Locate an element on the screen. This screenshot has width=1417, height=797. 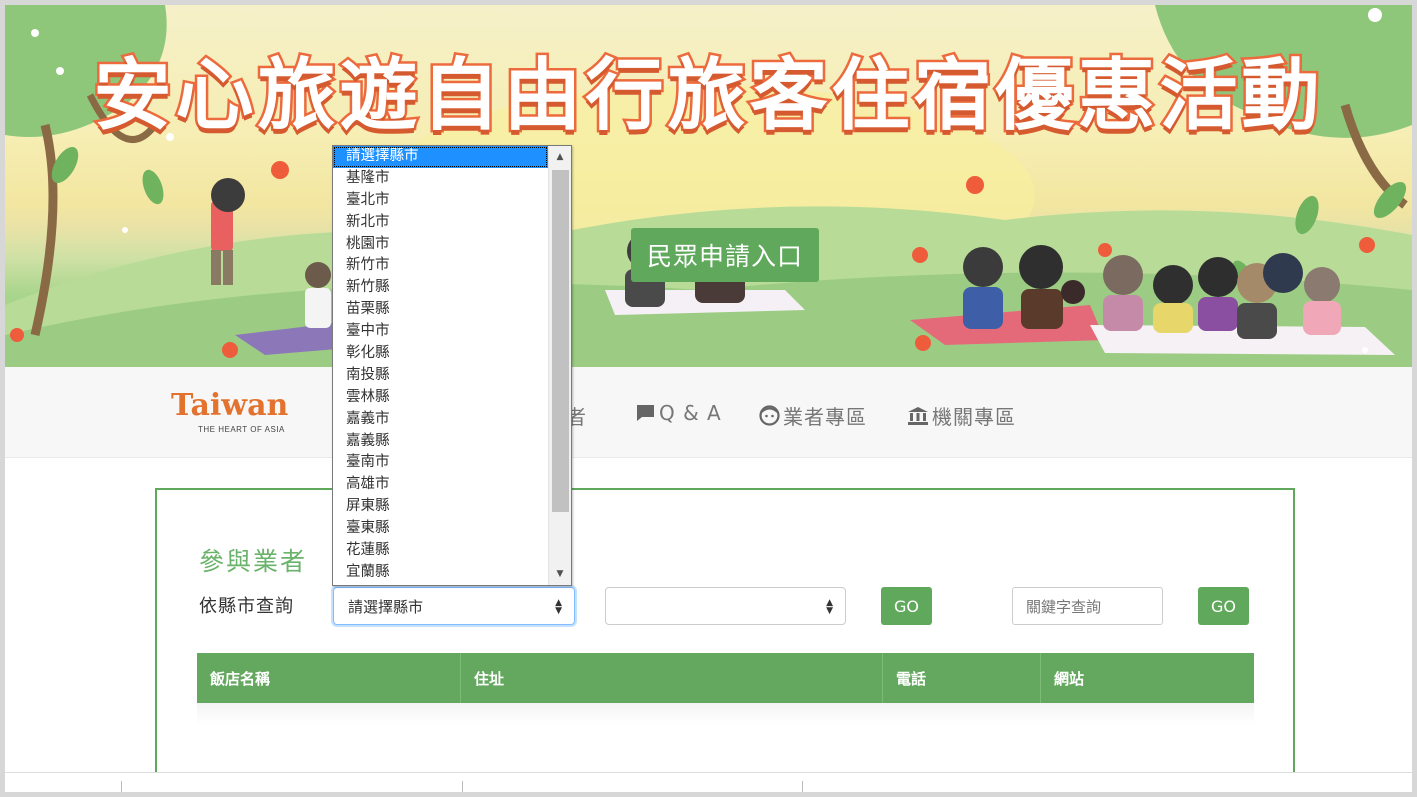
dropdown-option: 屏東縣 is located at coordinates (440, 507).